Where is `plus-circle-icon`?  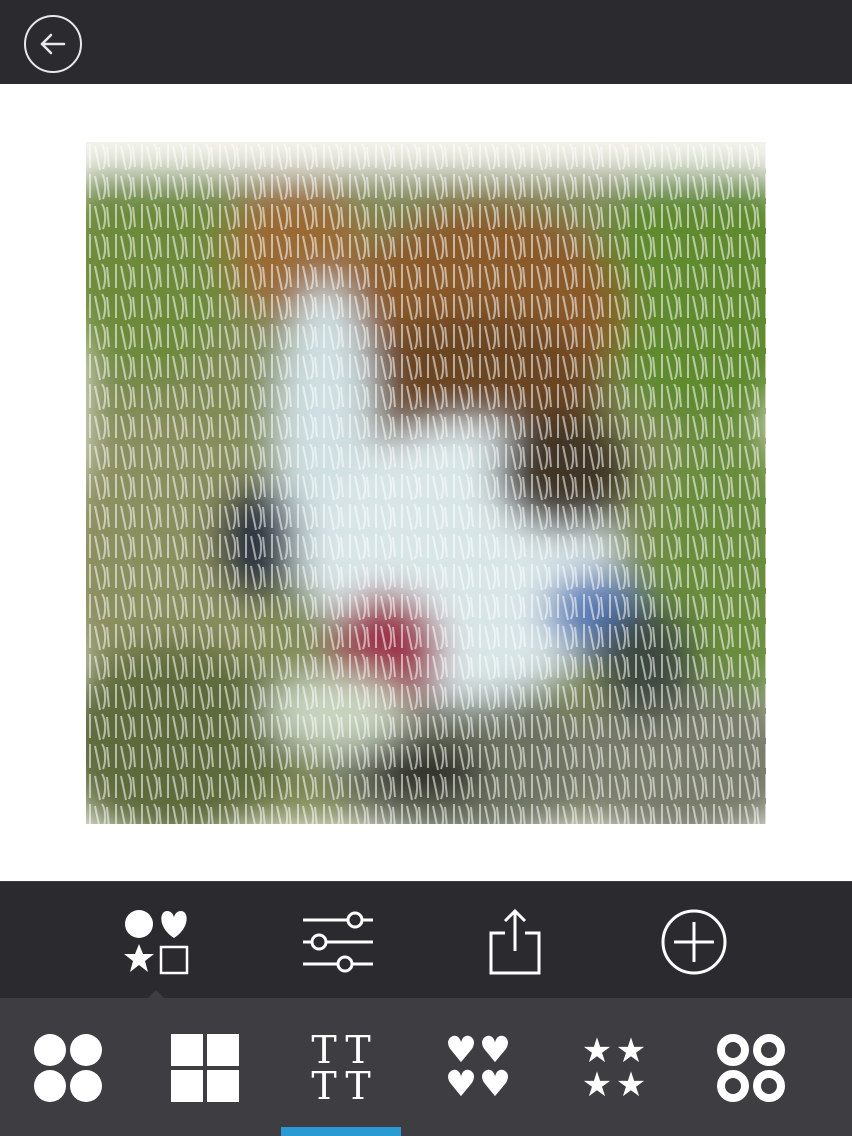 plus-circle-icon is located at coordinates (694, 942).